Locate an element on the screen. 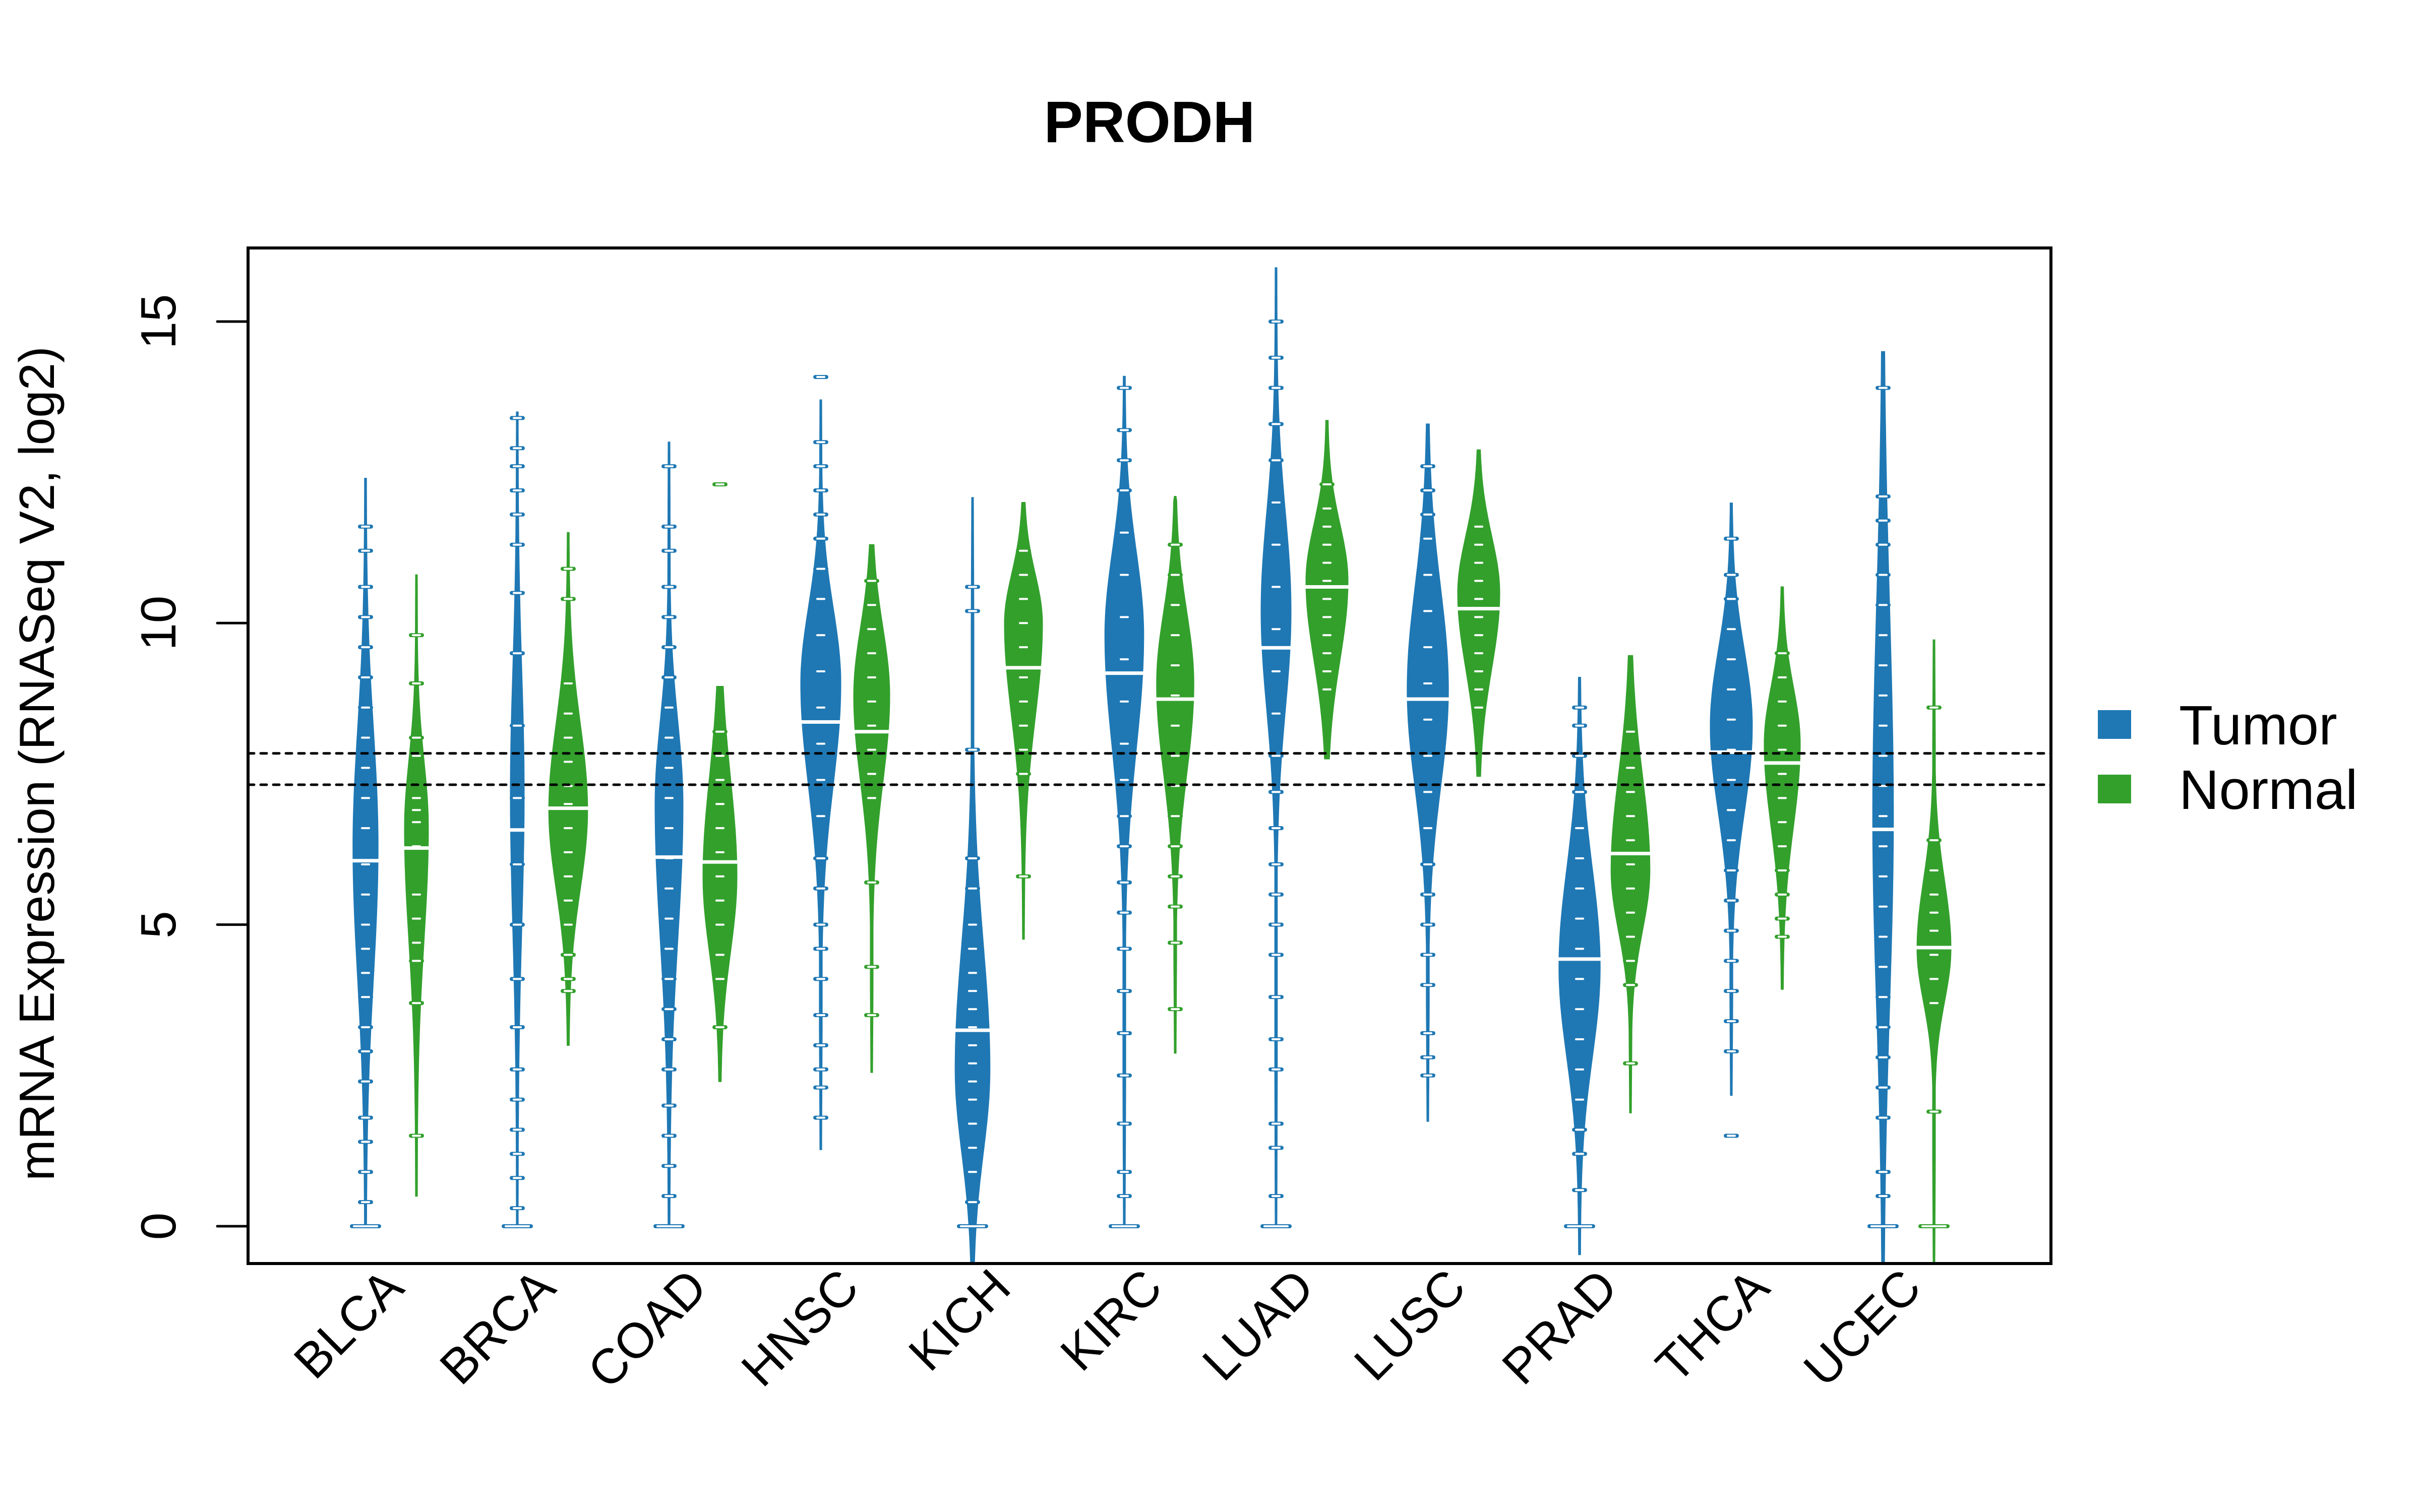  bean-tumor-blca is located at coordinates (365, 853).